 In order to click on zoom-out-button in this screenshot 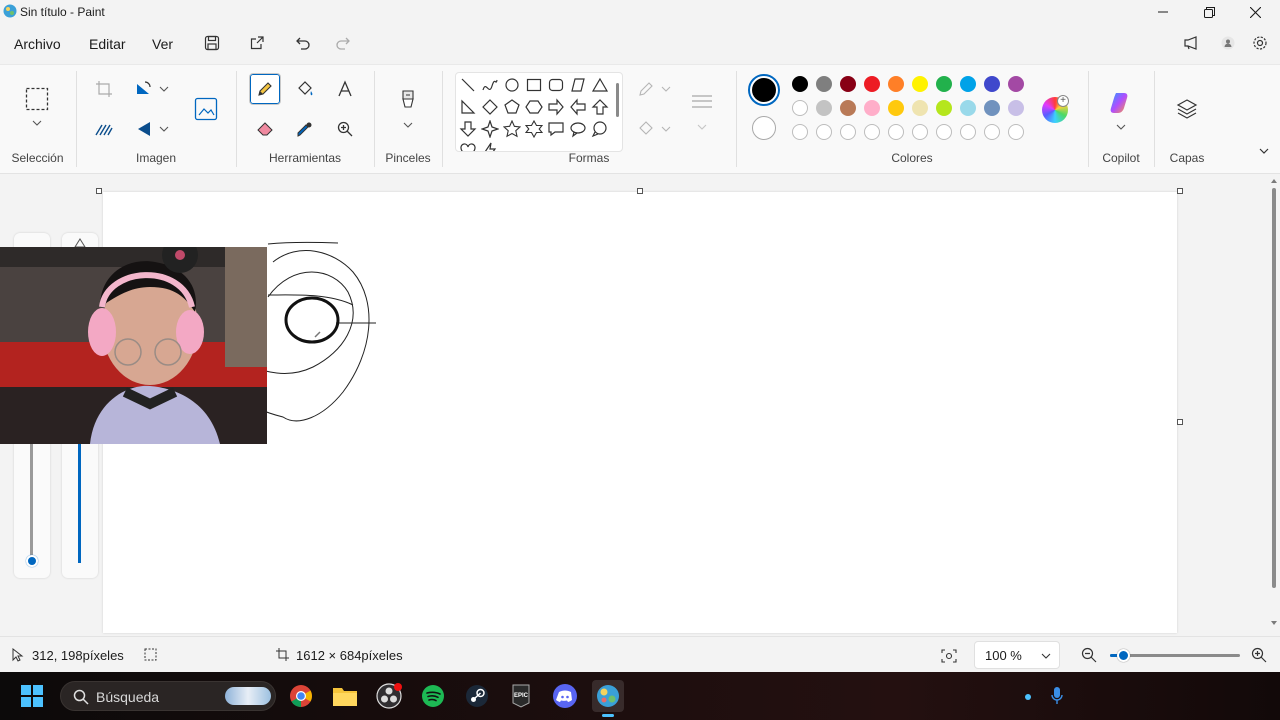, I will do `click(1089, 655)`.